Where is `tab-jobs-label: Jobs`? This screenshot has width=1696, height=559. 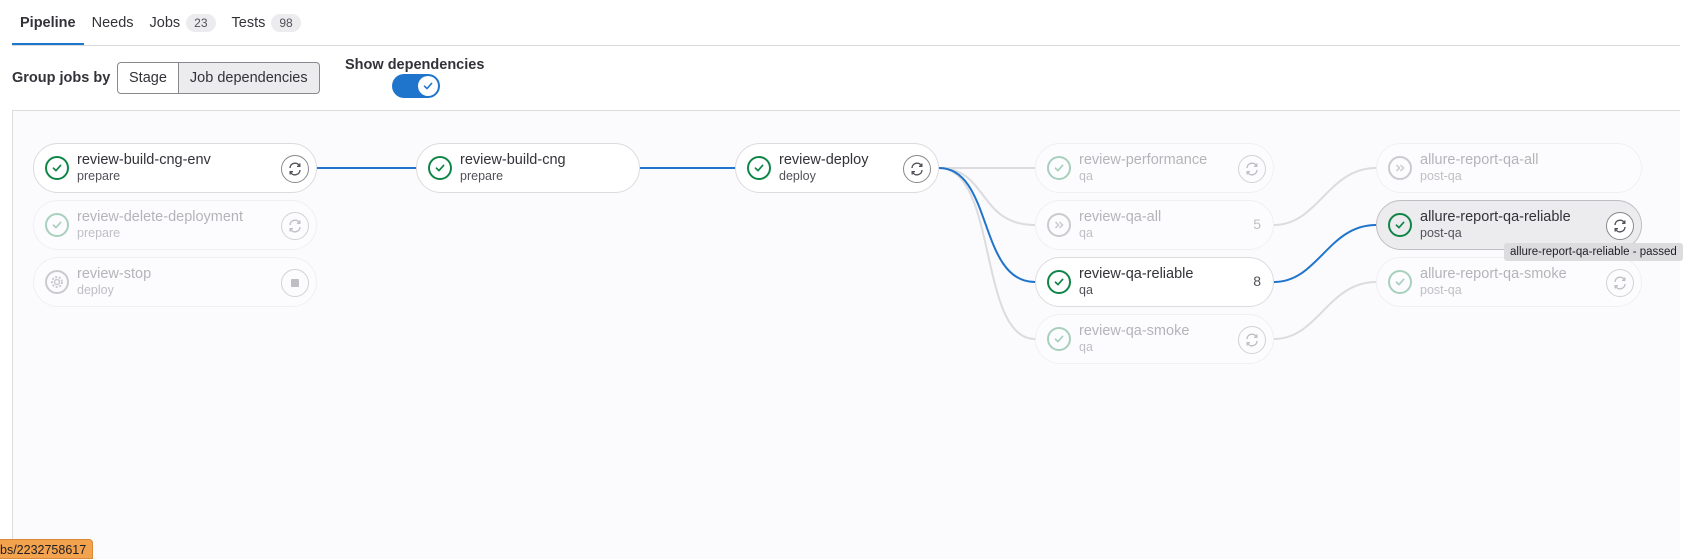 tab-jobs-label: Jobs is located at coordinates (165, 22).